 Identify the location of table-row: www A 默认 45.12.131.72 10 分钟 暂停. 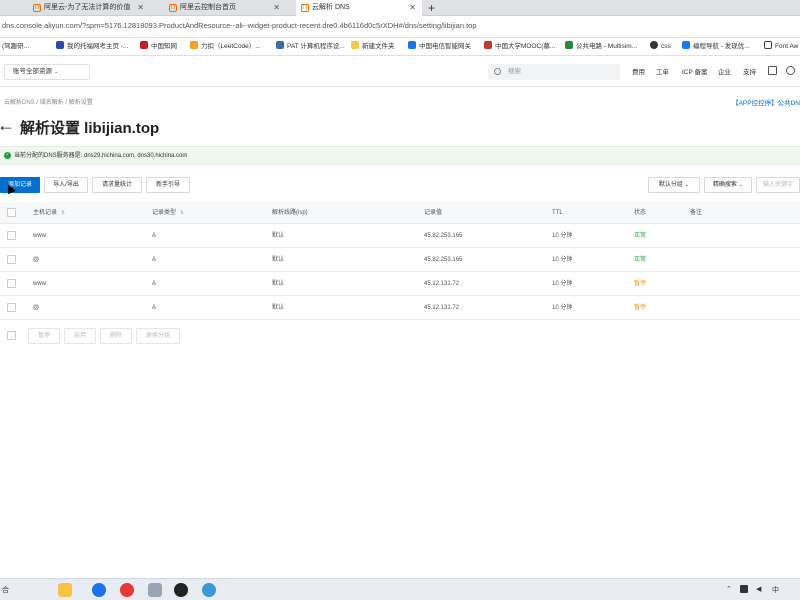
(400, 284).